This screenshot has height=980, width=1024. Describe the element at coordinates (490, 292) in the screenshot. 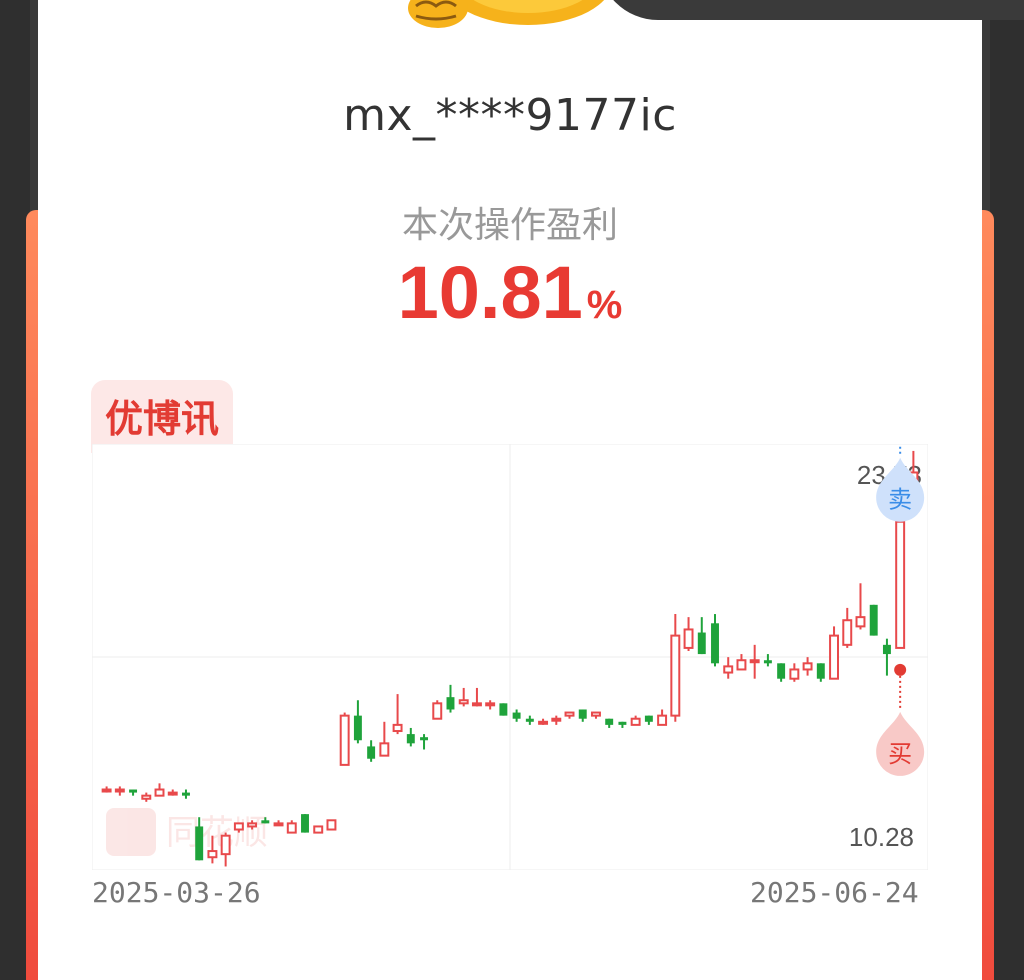

I see `profit-number: 10.81` at that location.